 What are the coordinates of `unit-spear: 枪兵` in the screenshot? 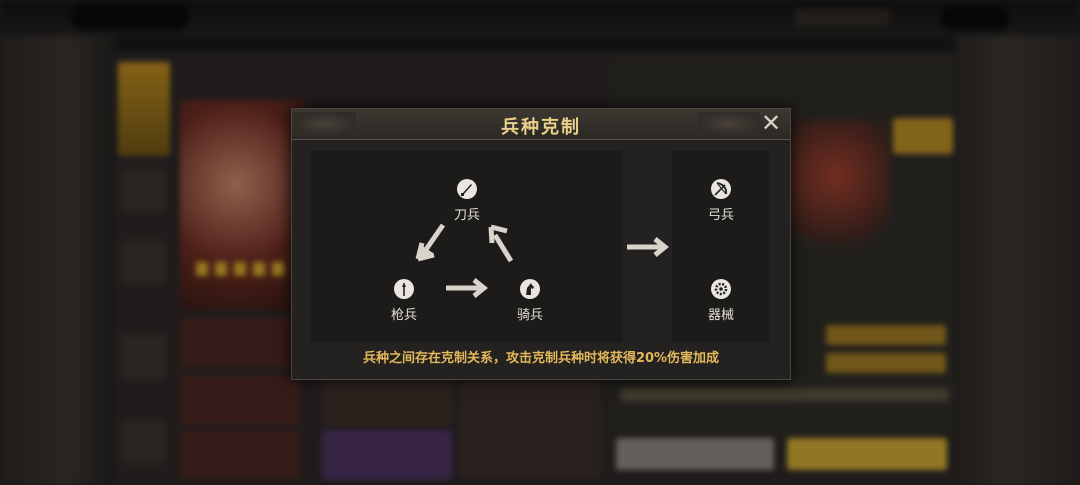 It's located at (404, 301).